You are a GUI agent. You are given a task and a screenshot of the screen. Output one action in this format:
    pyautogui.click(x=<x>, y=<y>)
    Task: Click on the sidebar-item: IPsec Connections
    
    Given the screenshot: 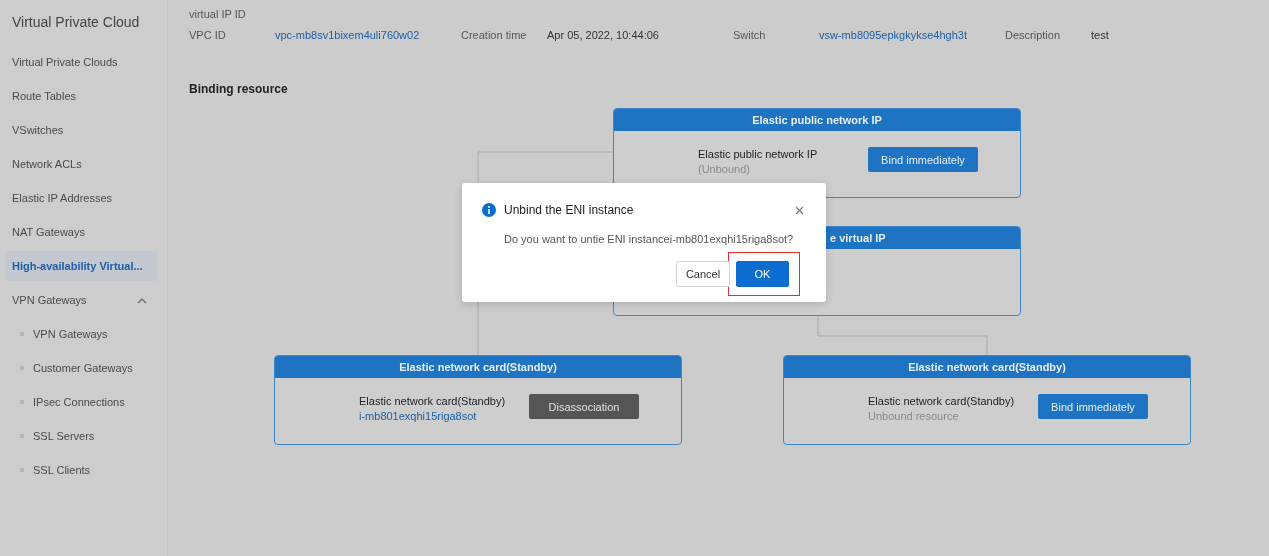 What is the action you would take?
    pyautogui.click(x=81, y=402)
    